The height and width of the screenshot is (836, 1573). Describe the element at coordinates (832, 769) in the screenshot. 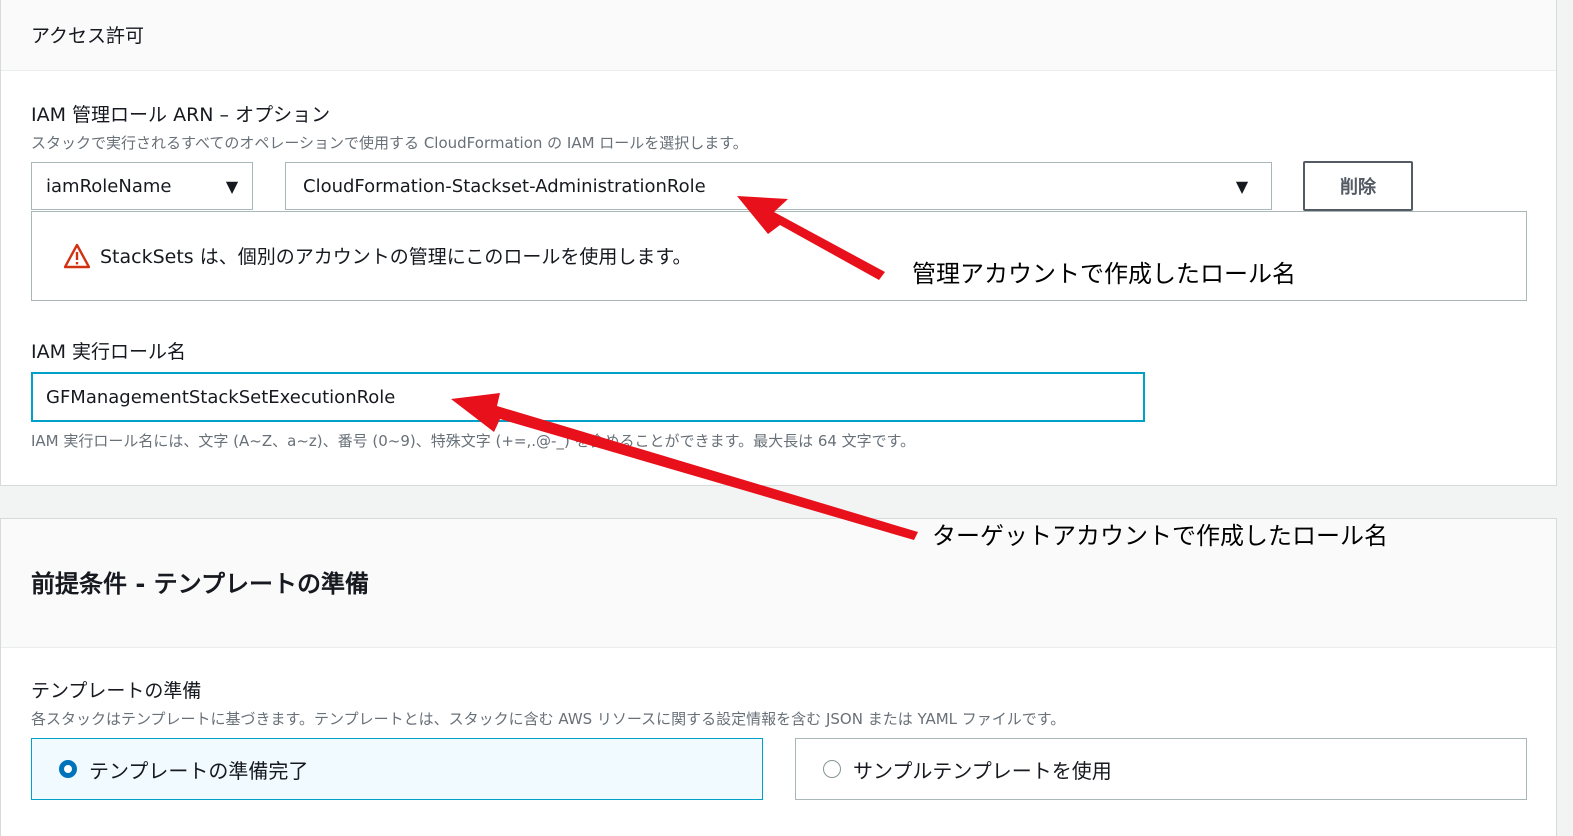

I see `radio-unselected-icon` at that location.